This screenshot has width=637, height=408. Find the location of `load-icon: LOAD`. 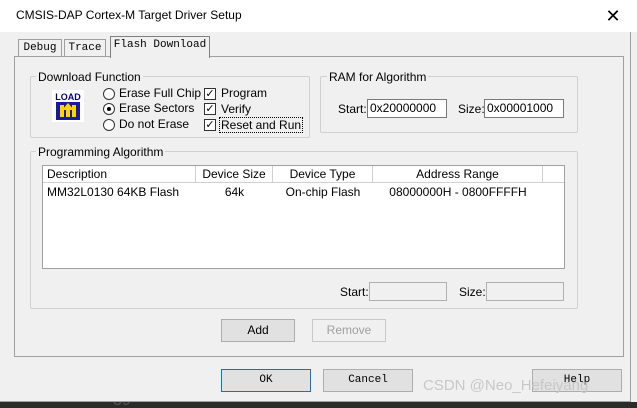

load-icon: LOAD is located at coordinates (68, 106).